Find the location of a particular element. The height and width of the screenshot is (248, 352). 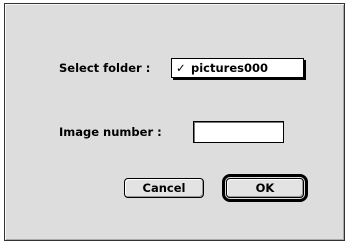

select-folder-label: Select folder : is located at coordinates (105, 68).